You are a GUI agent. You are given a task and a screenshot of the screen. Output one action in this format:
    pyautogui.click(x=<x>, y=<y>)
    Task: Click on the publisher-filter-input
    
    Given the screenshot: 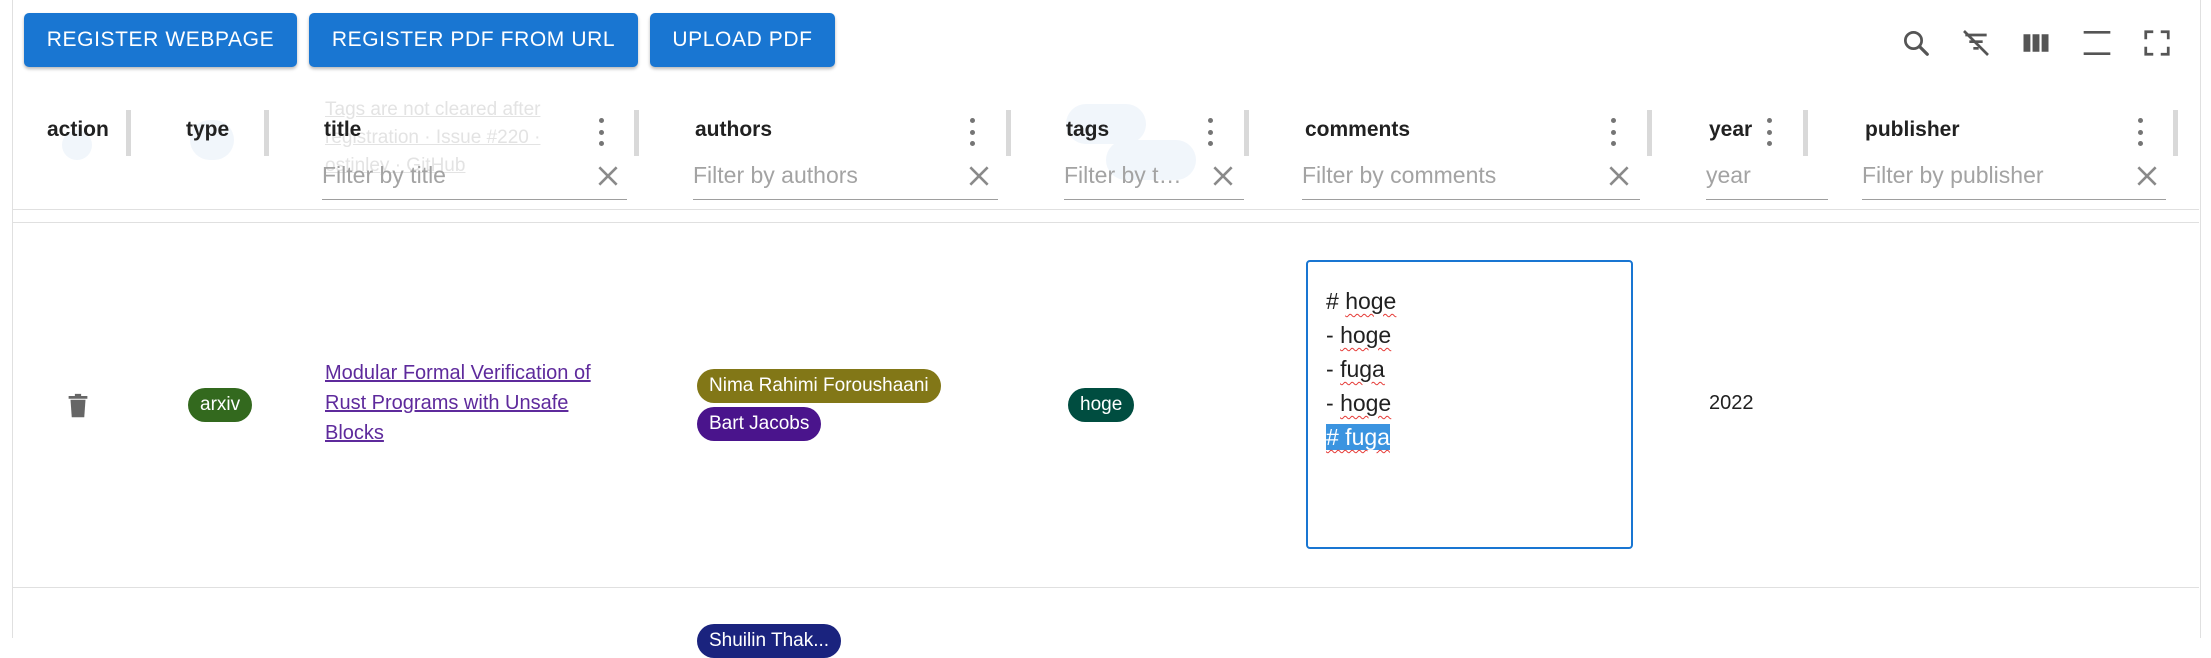 What is the action you would take?
    pyautogui.click(x=2014, y=175)
    